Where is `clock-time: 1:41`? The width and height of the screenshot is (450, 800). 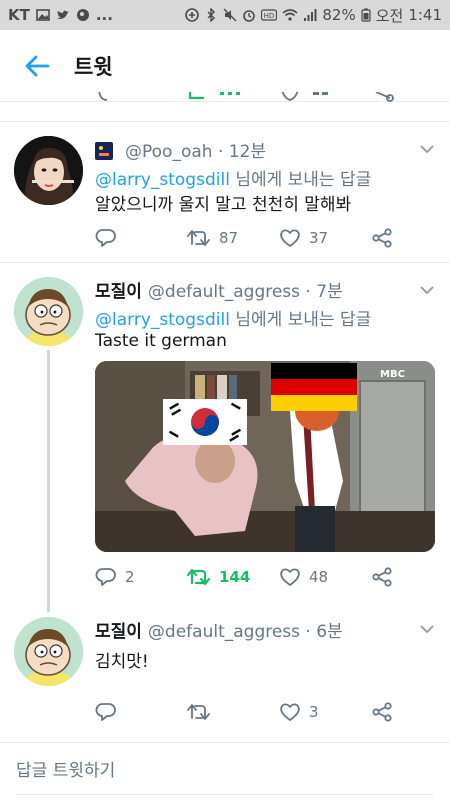 clock-time: 1:41 is located at coordinates (425, 15).